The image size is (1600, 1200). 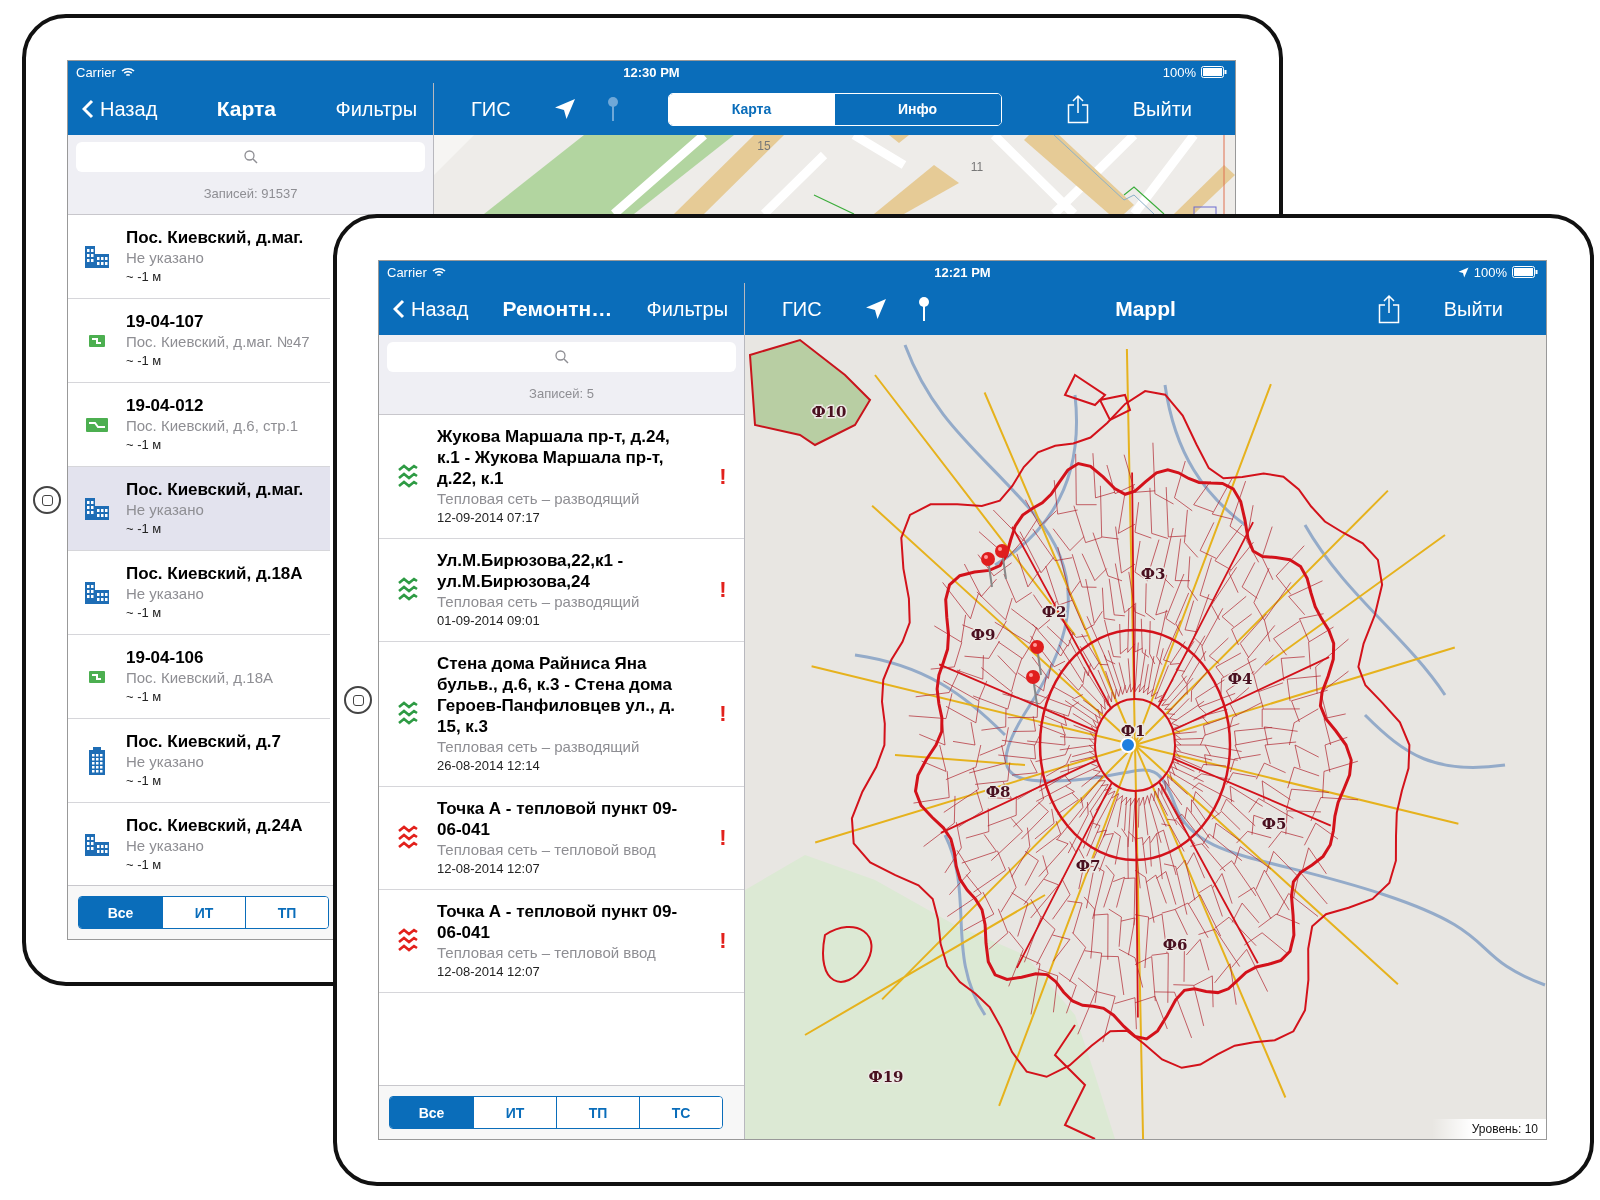 I want to click on location-dot, so click(x=1128, y=745).